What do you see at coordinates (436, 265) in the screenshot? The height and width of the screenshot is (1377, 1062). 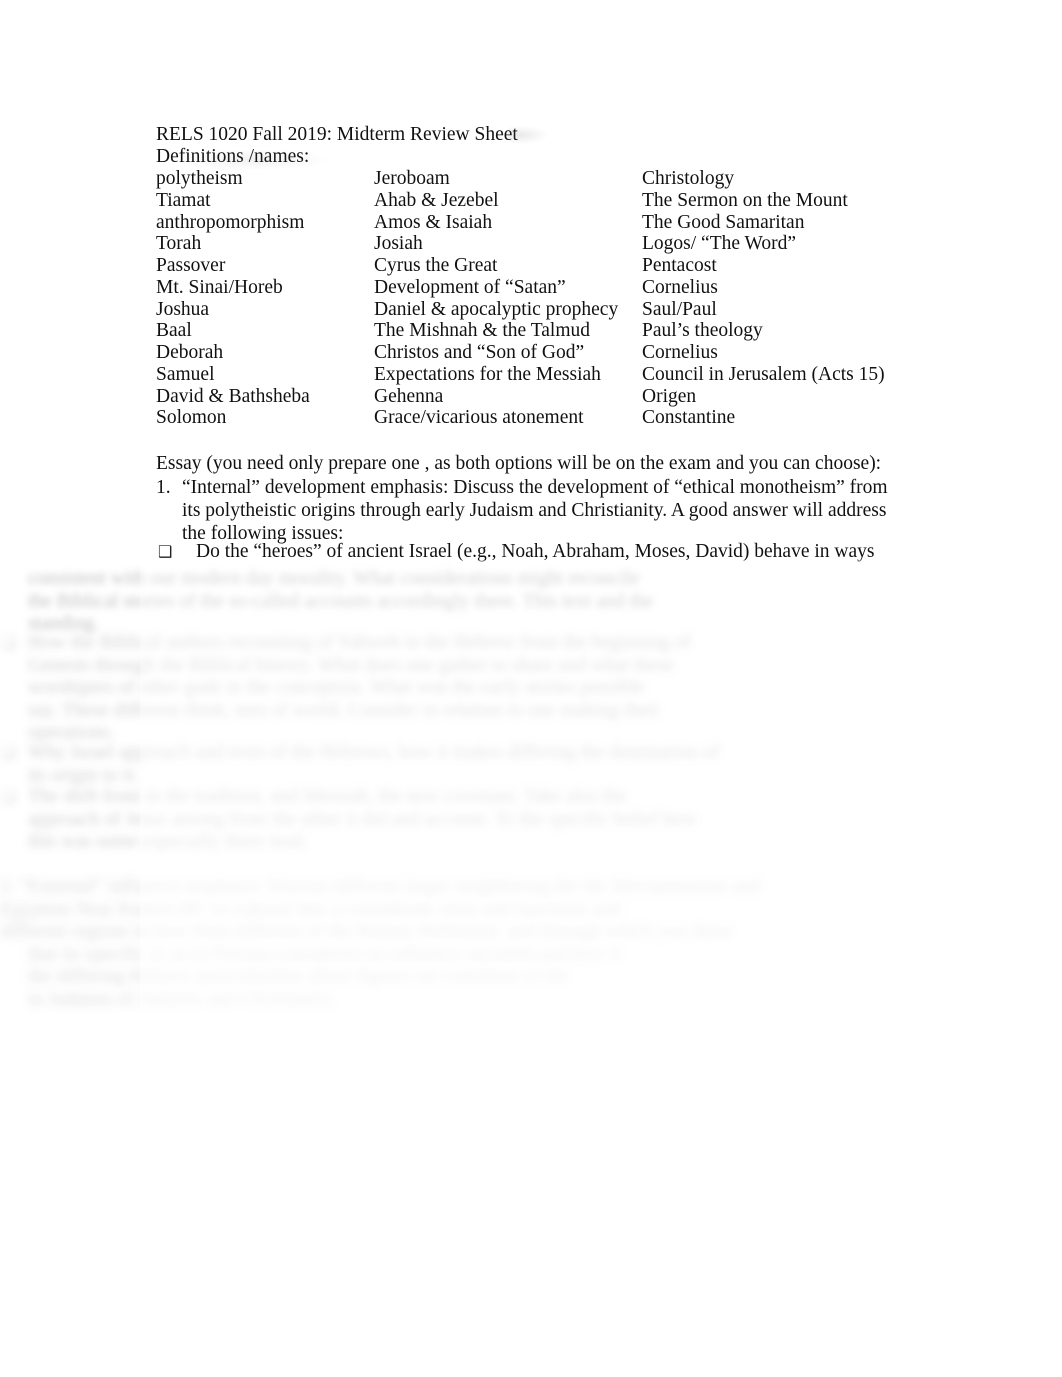 I see `definition-term: Cyrus the Great` at bounding box center [436, 265].